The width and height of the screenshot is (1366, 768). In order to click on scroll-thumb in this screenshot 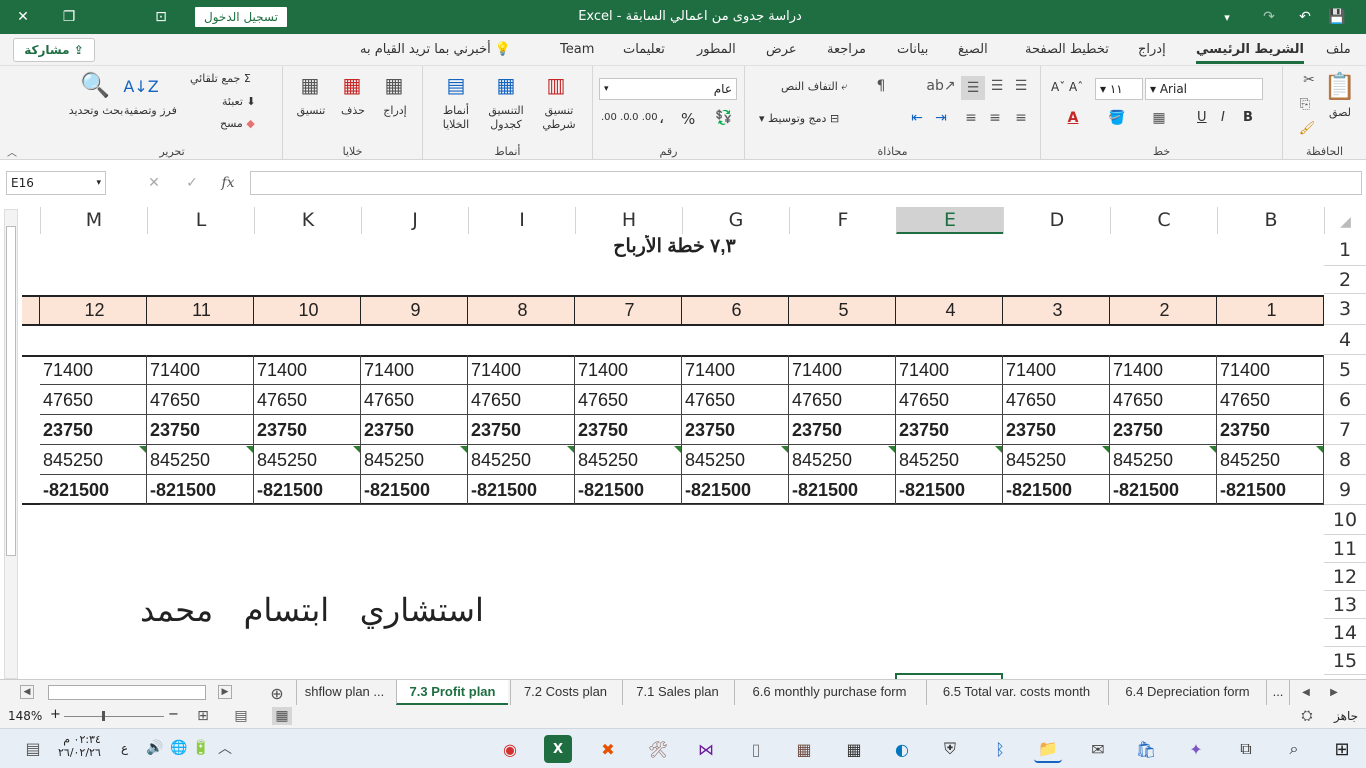, I will do `click(11, 391)`.